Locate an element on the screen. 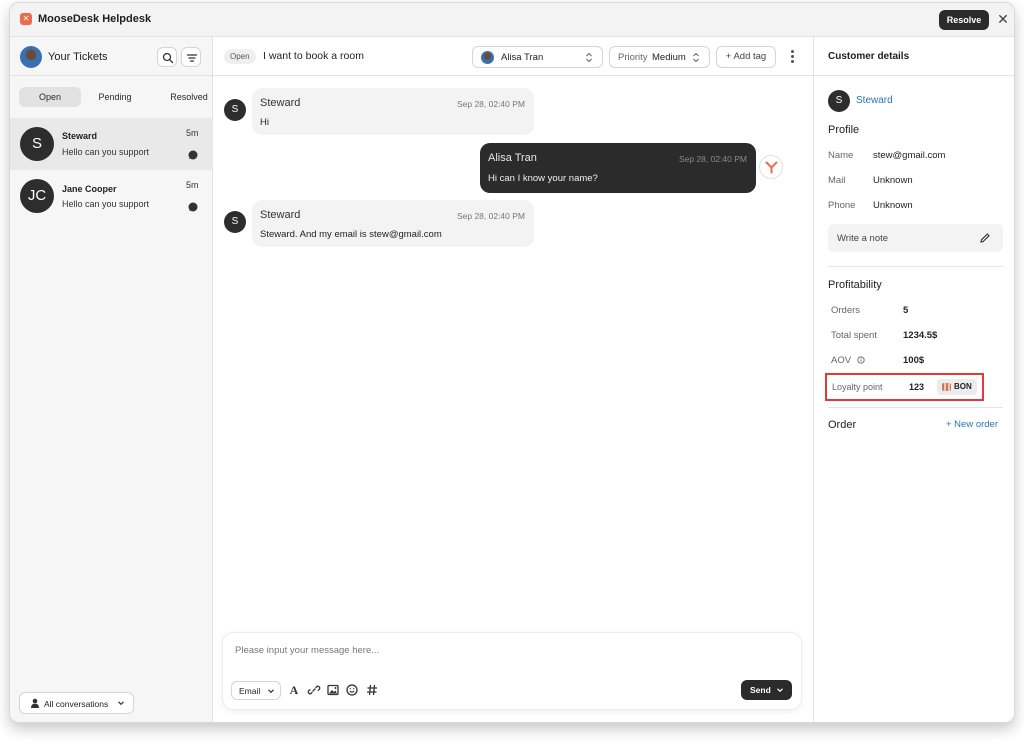 Image resolution: width=1024 pixels, height=747 pixels. assignee-select: Alisa Tran is located at coordinates (537, 57).